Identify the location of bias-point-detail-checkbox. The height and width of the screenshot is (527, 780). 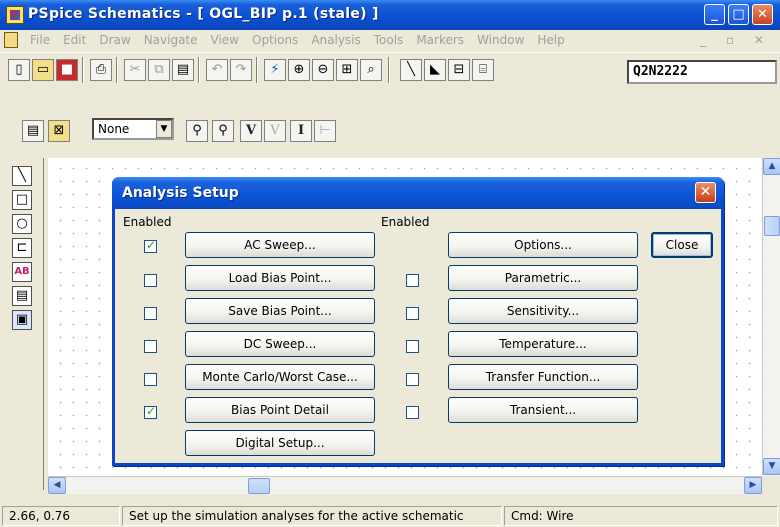
(150, 411).